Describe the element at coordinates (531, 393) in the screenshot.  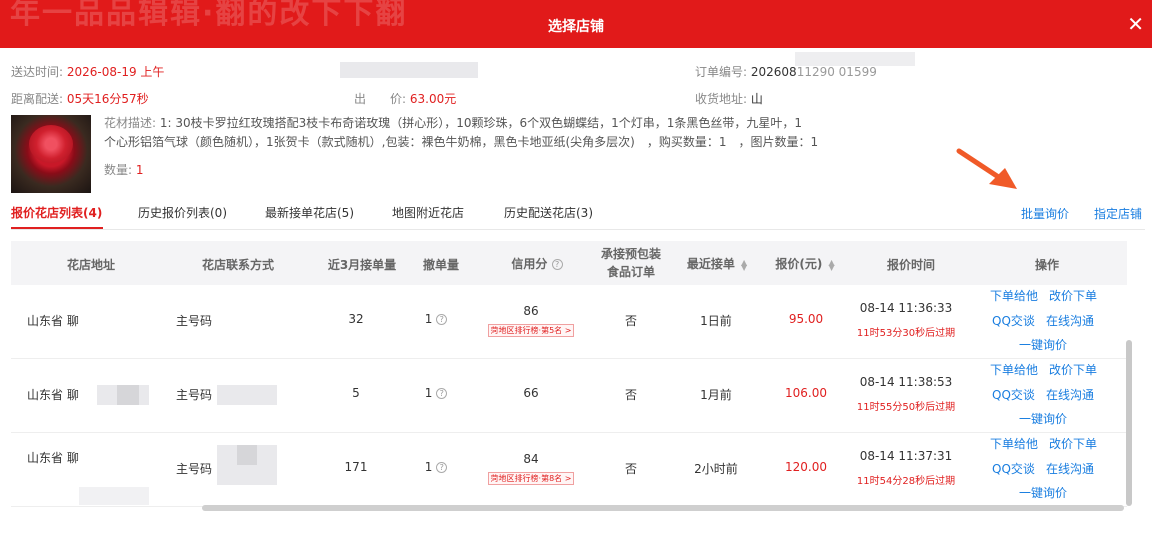
I see `credit-score: 66` at that location.